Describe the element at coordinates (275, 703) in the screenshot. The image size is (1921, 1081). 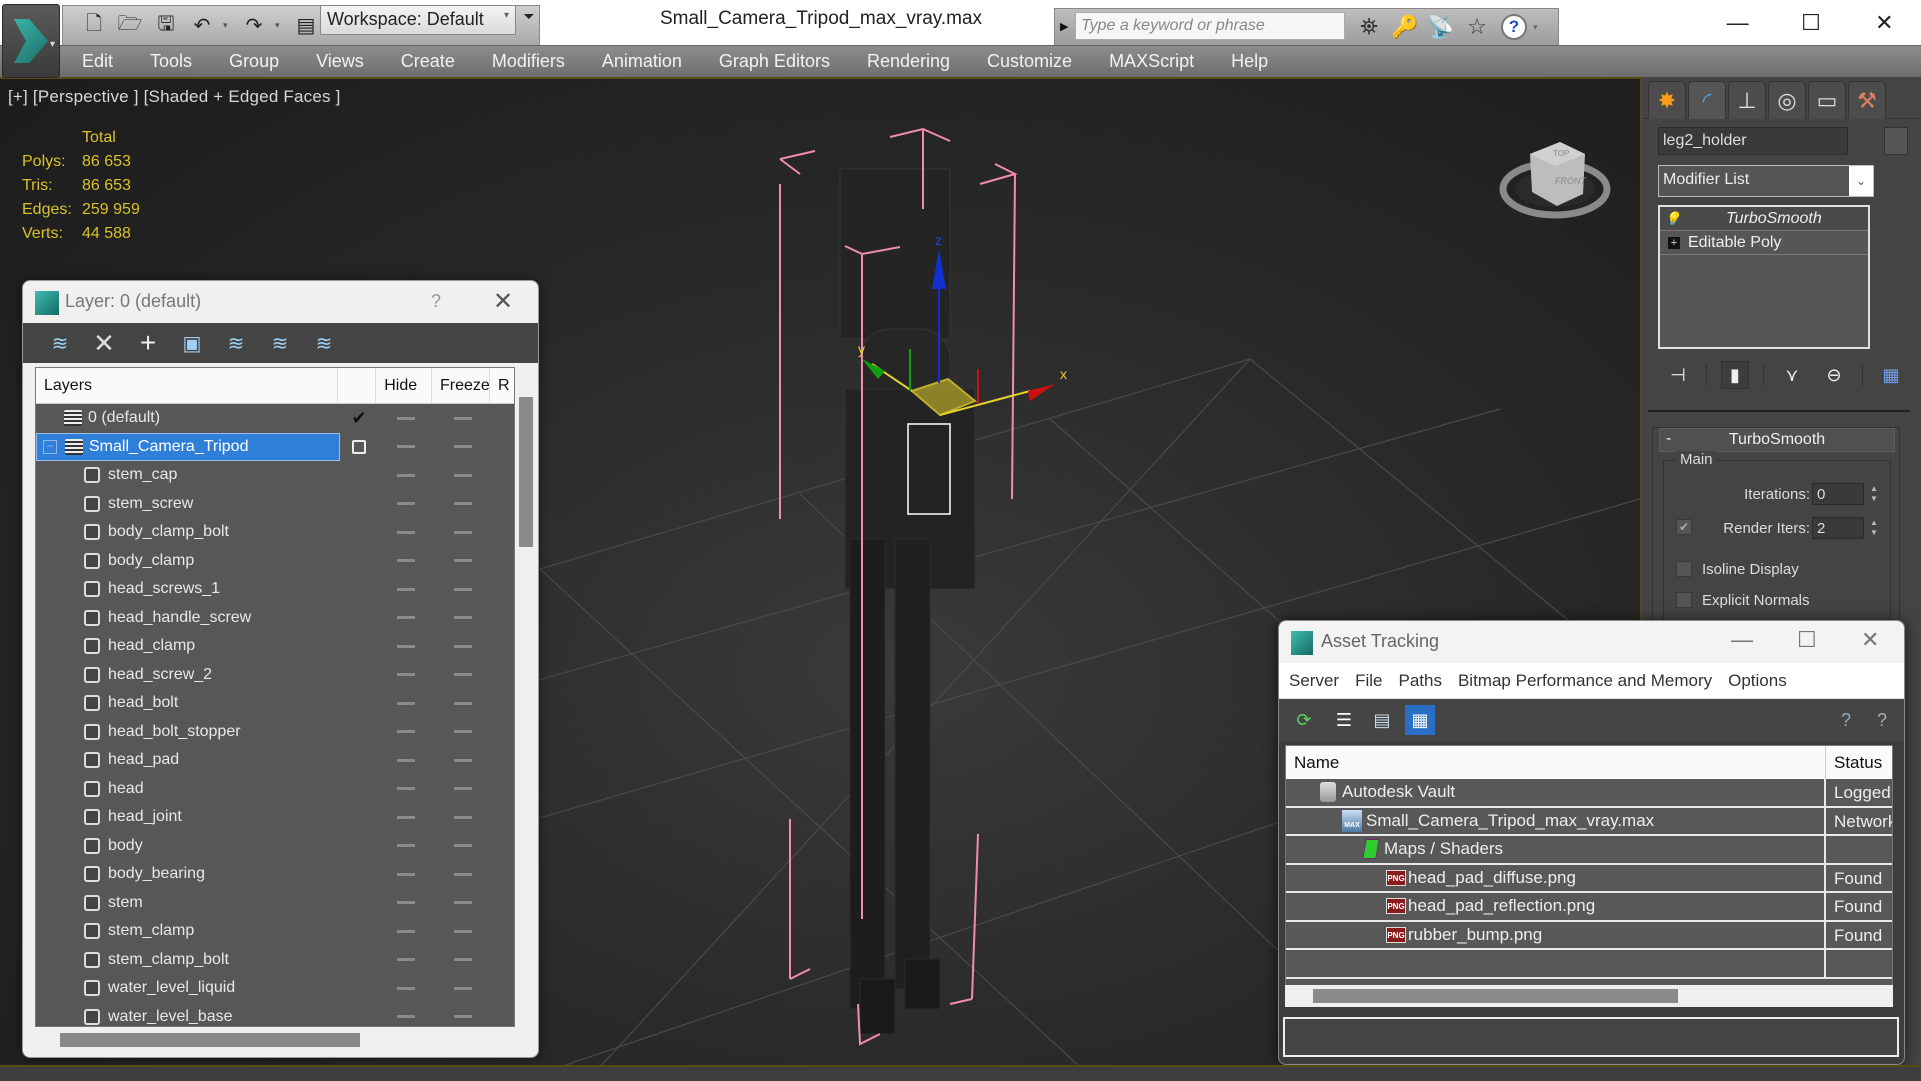
I see `object-row: head_bolt` at that location.